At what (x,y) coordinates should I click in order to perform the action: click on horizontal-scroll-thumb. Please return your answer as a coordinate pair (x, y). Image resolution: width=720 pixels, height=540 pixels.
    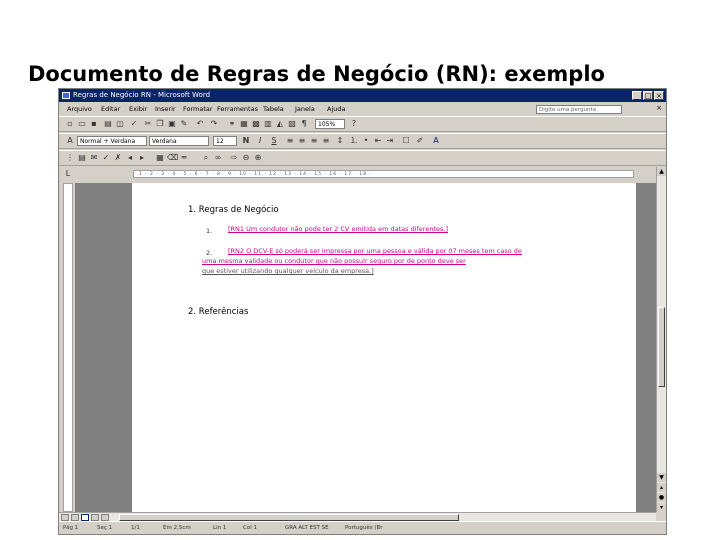
    Looking at the image, I should click on (289, 517).